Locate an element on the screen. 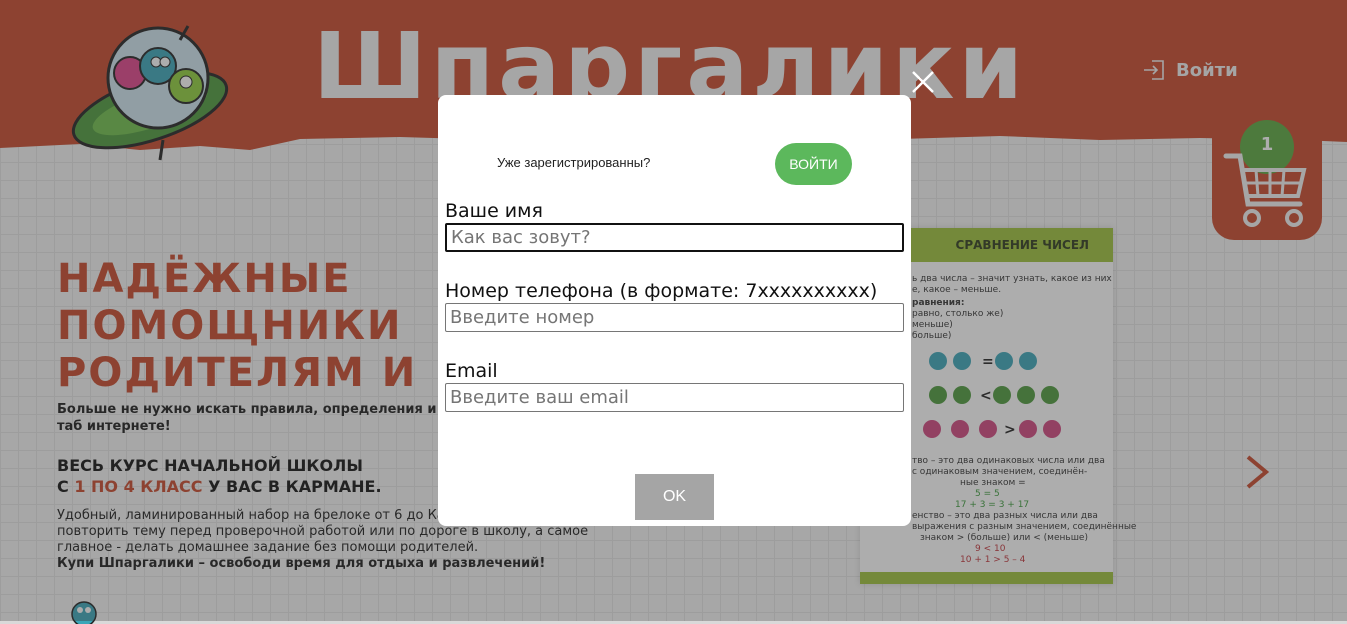 The width and height of the screenshot is (1347, 624). name-input is located at coordinates (674, 237).